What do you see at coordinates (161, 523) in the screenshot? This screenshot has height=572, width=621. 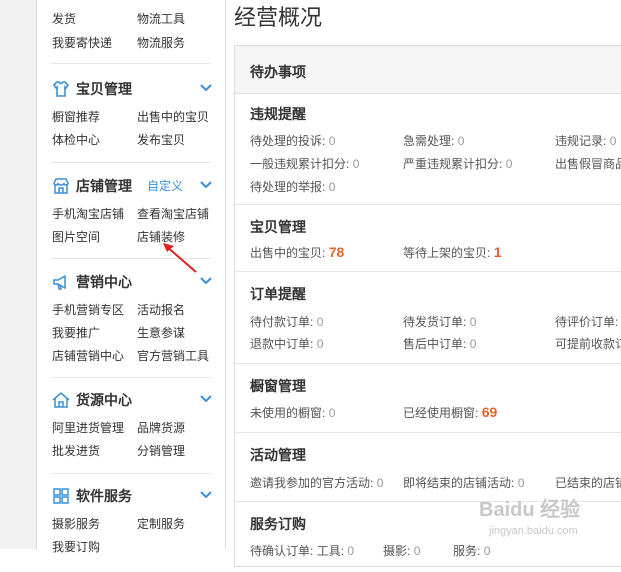 I see `sidebar-link-custom-service: 定制服务` at bounding box center [161, 523].